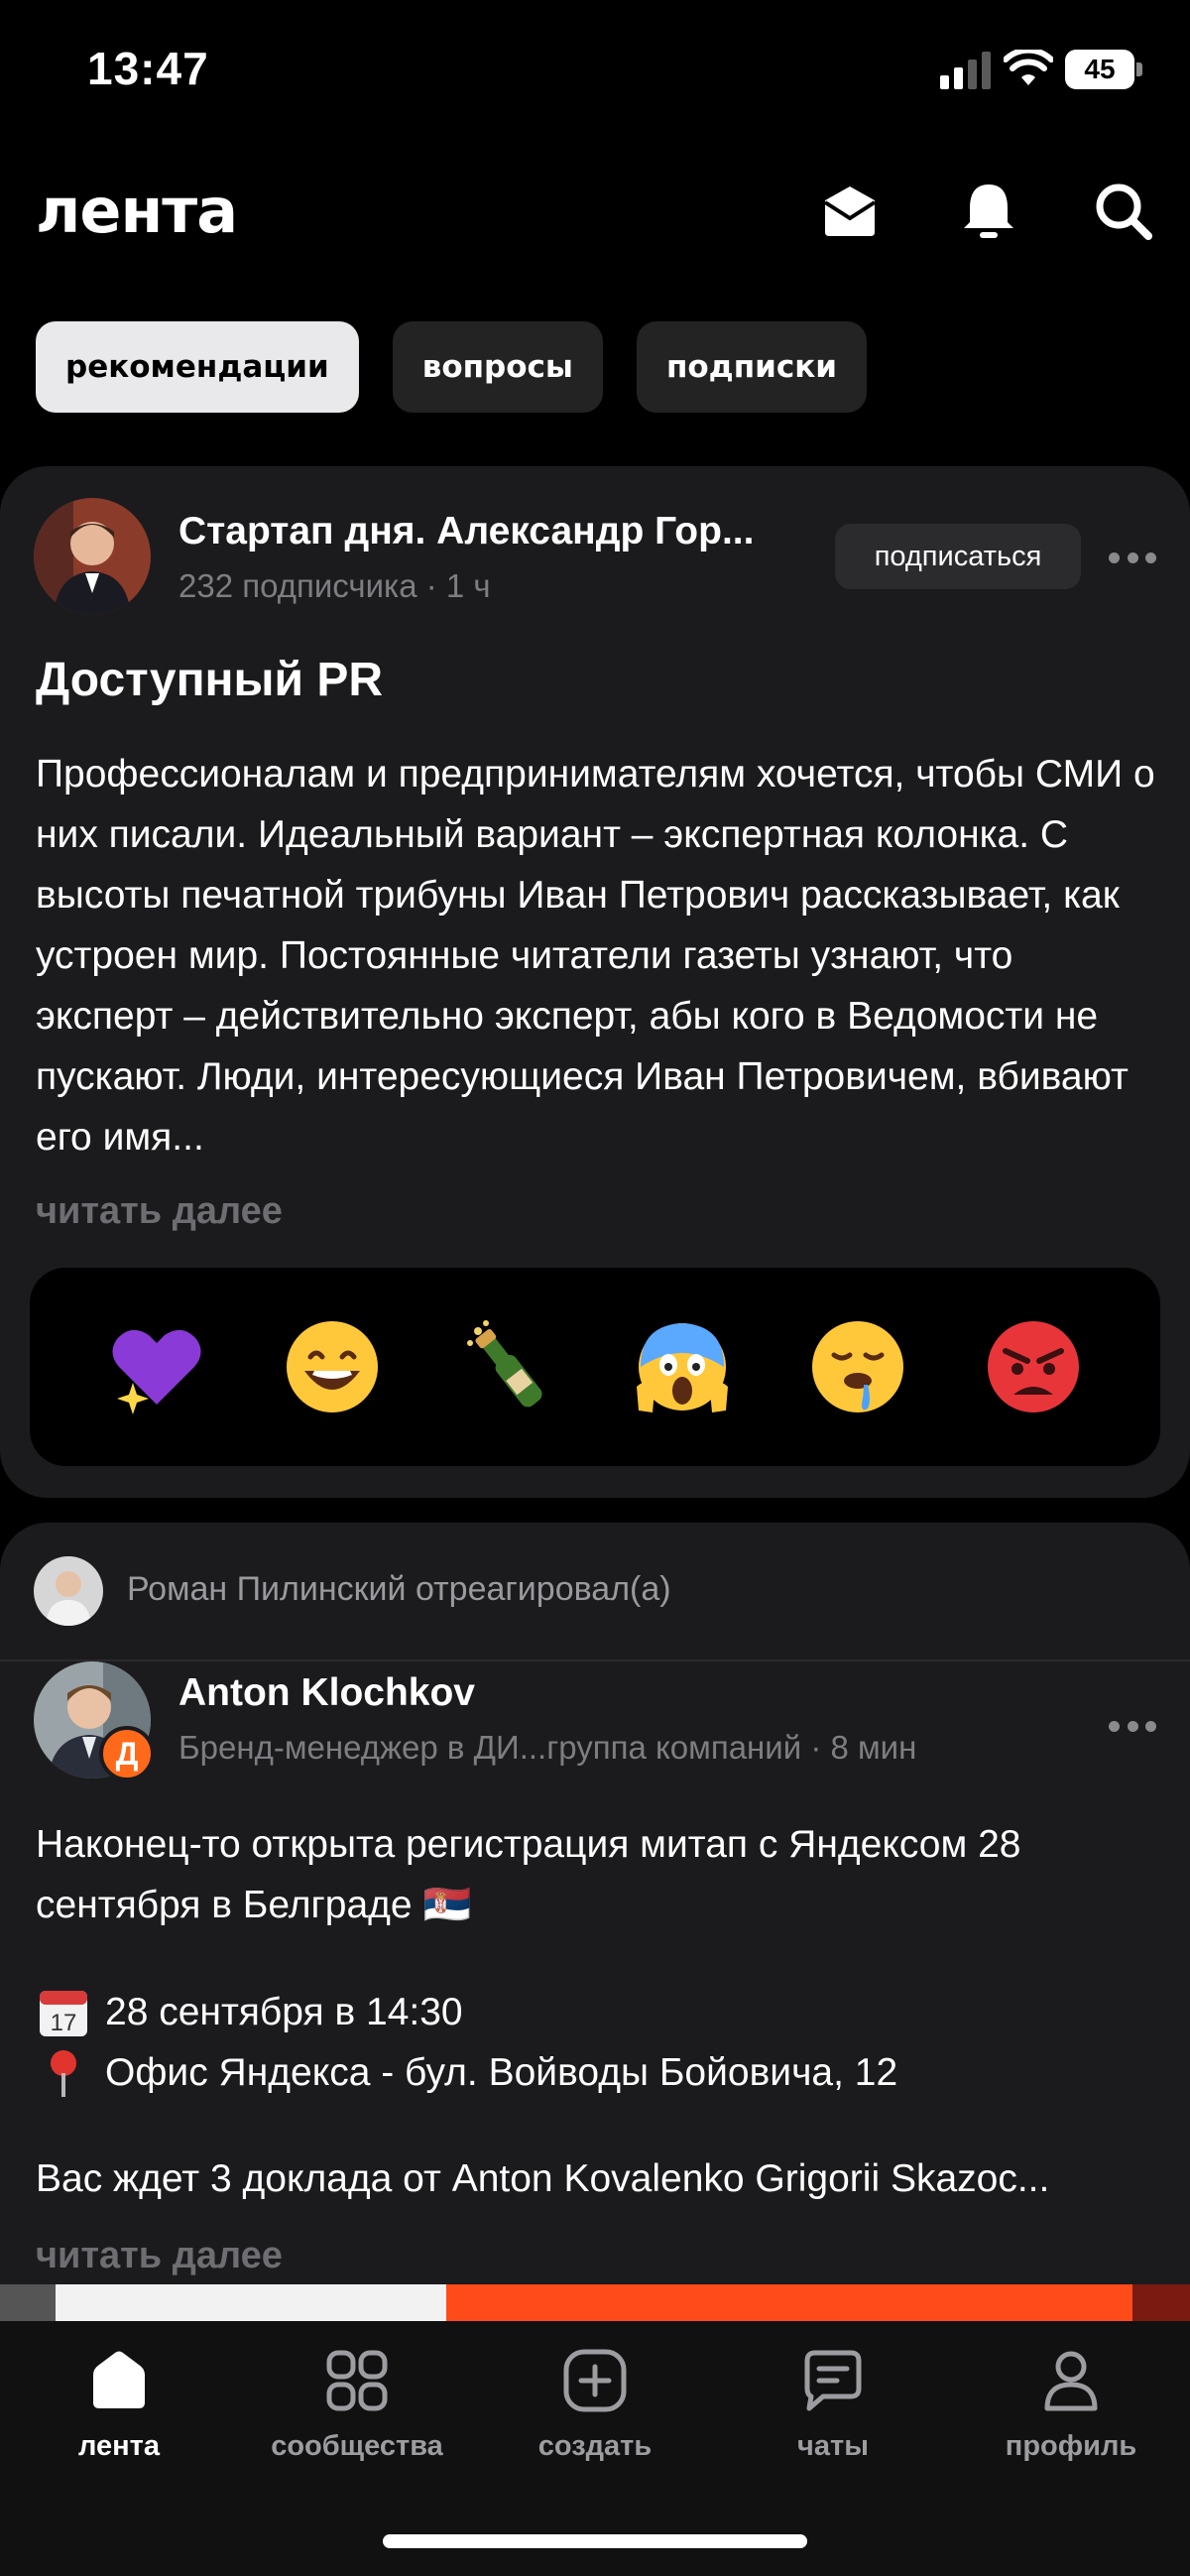 Image resolution: width=1190 pixels, height=2576 pixels. I want to click on nav-communities-label: сообщества, so click(357, 2446).